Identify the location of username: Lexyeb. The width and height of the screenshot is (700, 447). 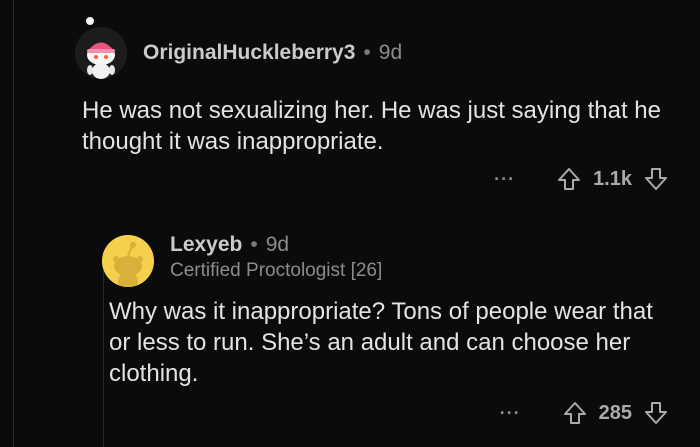
(206, 245).